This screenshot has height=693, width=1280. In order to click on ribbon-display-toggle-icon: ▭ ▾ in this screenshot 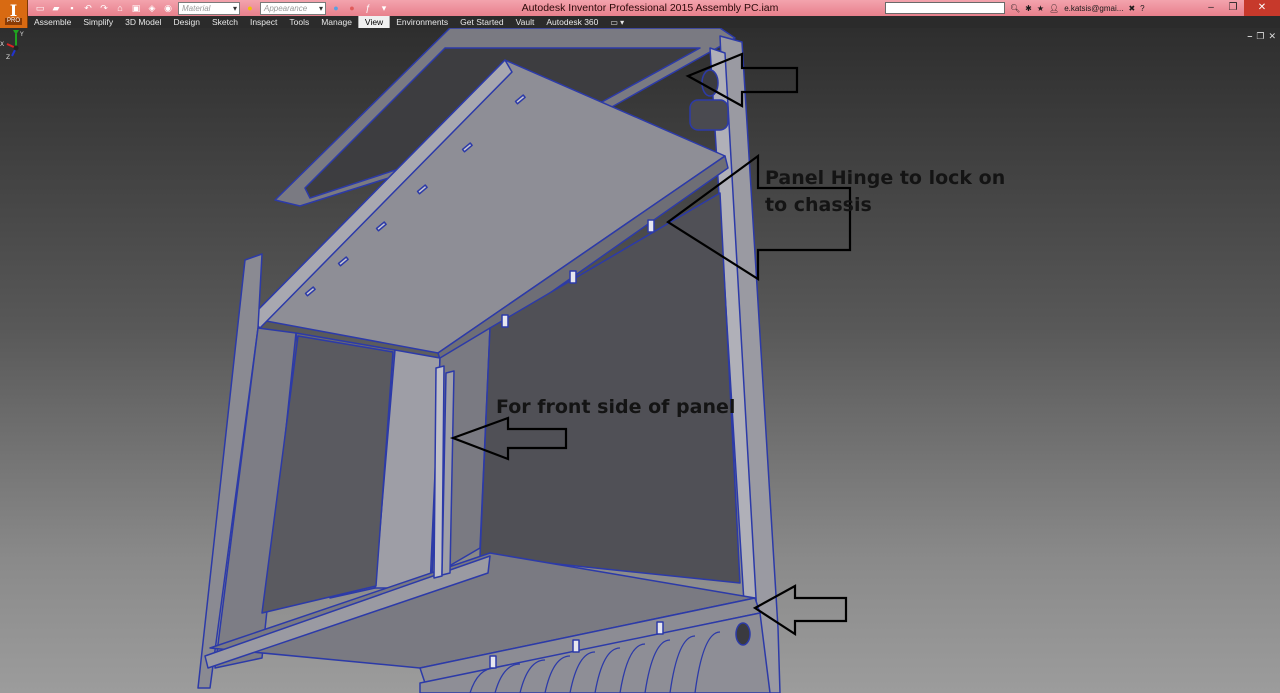, I will do `click(617, 22)`.